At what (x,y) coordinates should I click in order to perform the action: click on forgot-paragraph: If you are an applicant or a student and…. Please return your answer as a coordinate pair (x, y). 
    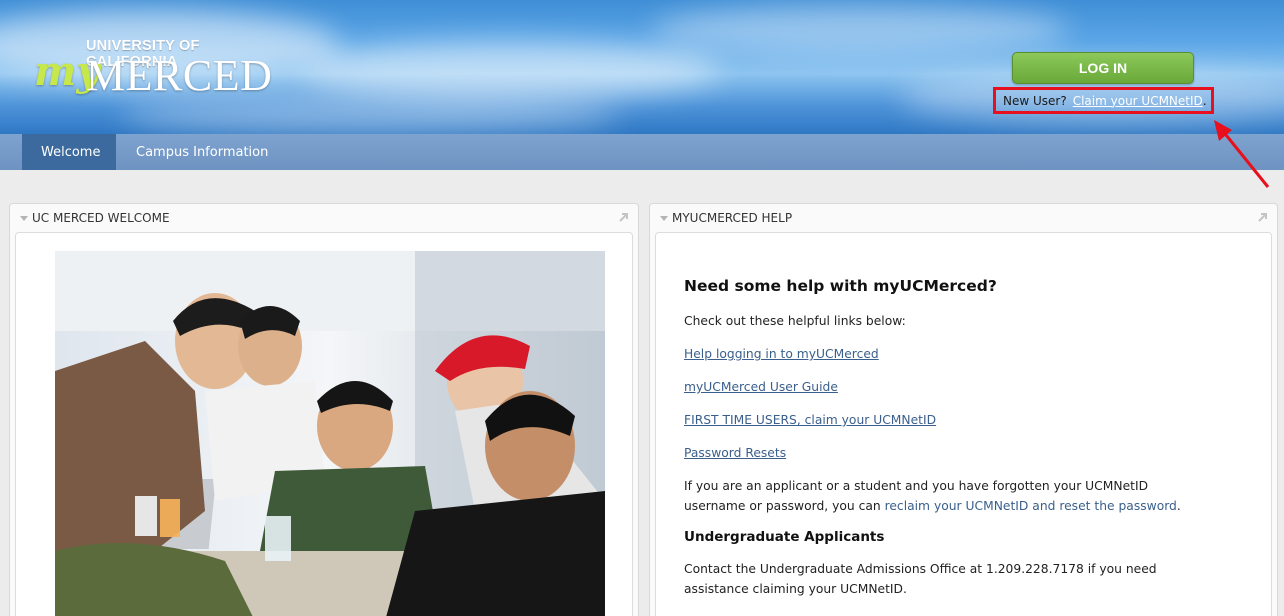
    Looking at the image, I should click on (944, 496).